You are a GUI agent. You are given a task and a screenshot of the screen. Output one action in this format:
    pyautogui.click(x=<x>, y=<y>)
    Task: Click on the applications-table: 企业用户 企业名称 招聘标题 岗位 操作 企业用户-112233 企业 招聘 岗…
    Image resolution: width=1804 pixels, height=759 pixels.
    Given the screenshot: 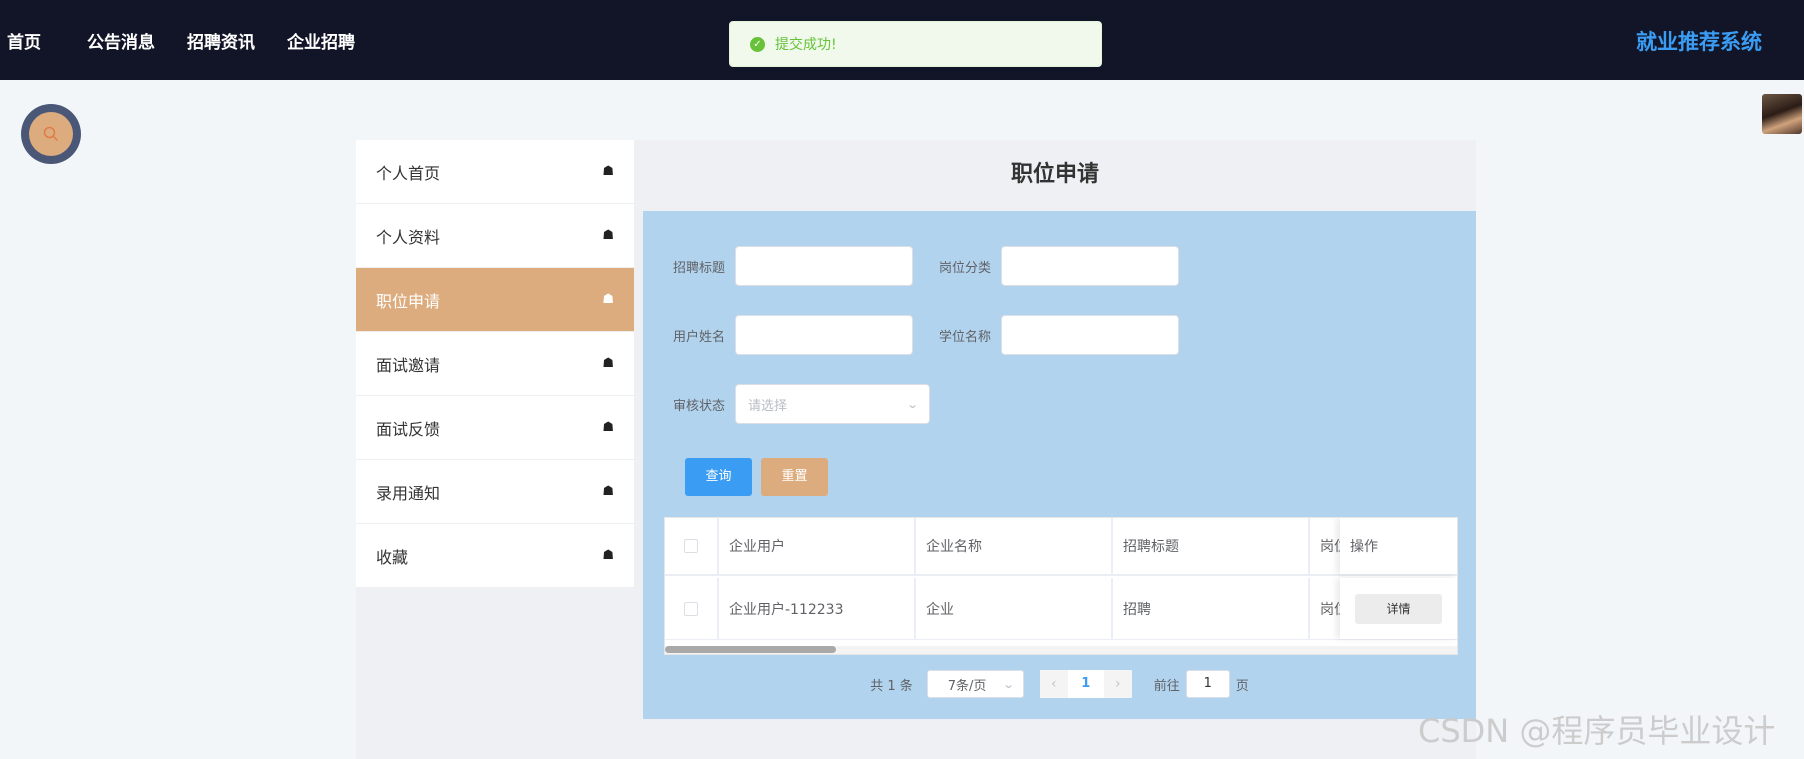 What is the action you would take?
    pyautogui.click(x=1061, y=586)
    